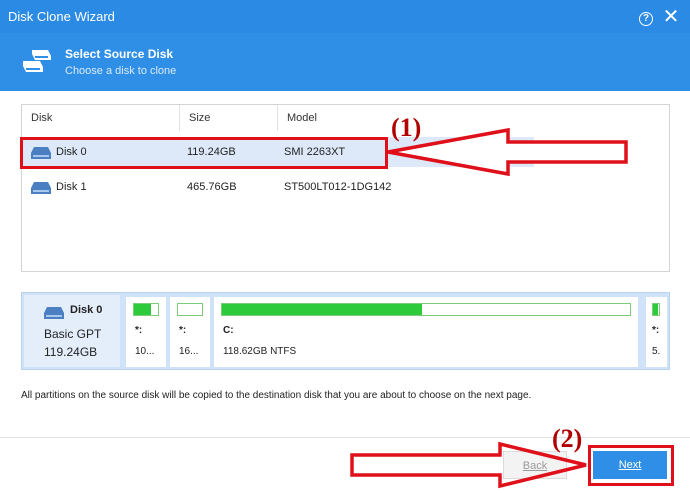 The height and width of the screenshot is (493, 690). Describe the element at coordinates (73, 334) in the screenshot. I see `disk-map-type: Basic GPT` at that location.